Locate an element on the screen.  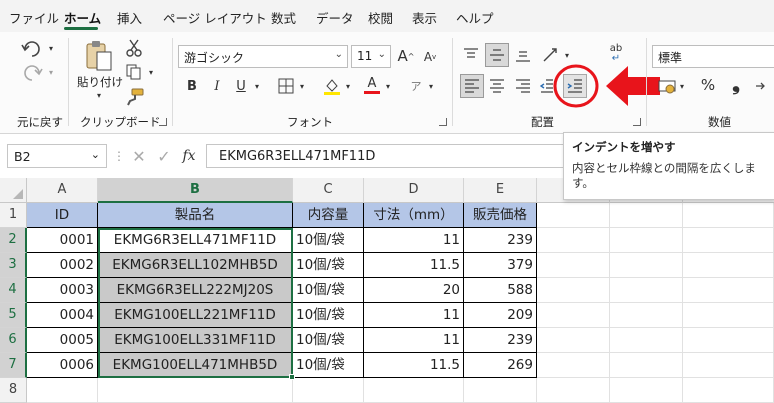
underline-dropdown-icon: ▾ is located at coordinates (257, 86).